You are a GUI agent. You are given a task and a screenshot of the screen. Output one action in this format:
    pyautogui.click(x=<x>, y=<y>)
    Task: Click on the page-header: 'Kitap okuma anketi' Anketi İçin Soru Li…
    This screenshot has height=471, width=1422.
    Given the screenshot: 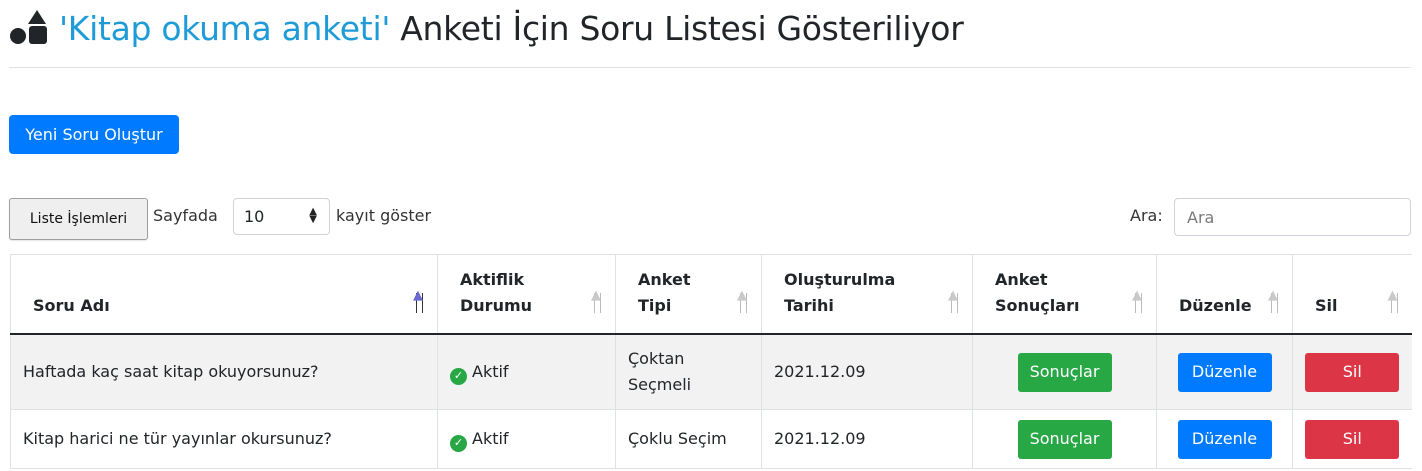 What is the action you would take?
    pyautogui.click(x=486, y=28)
    